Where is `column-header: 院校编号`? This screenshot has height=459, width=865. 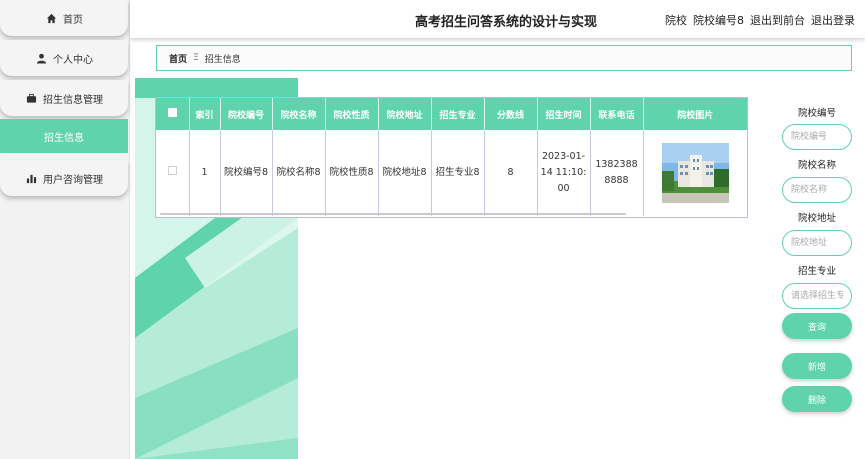 column-header: 院校编号 is located at coordinates (246, 114).